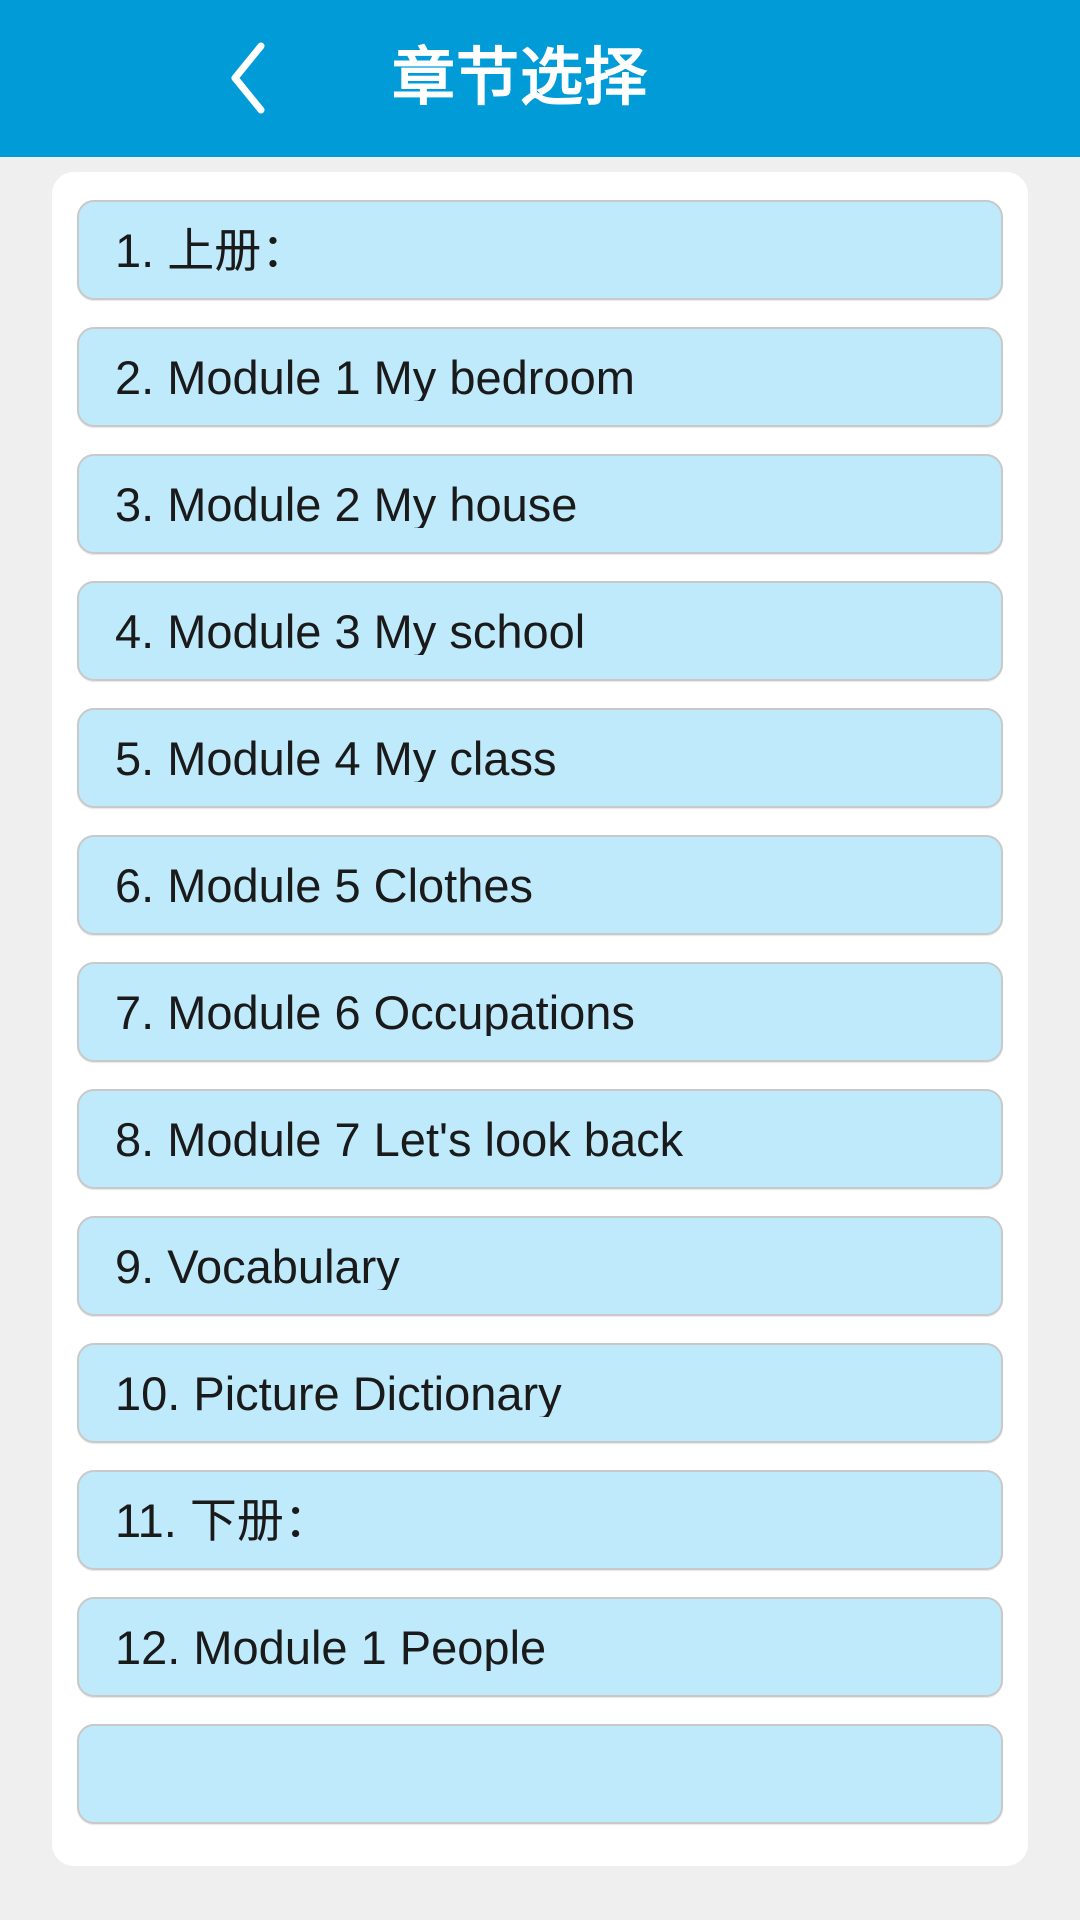  I want to click on page-title: 章节选择, so click(520, 78).